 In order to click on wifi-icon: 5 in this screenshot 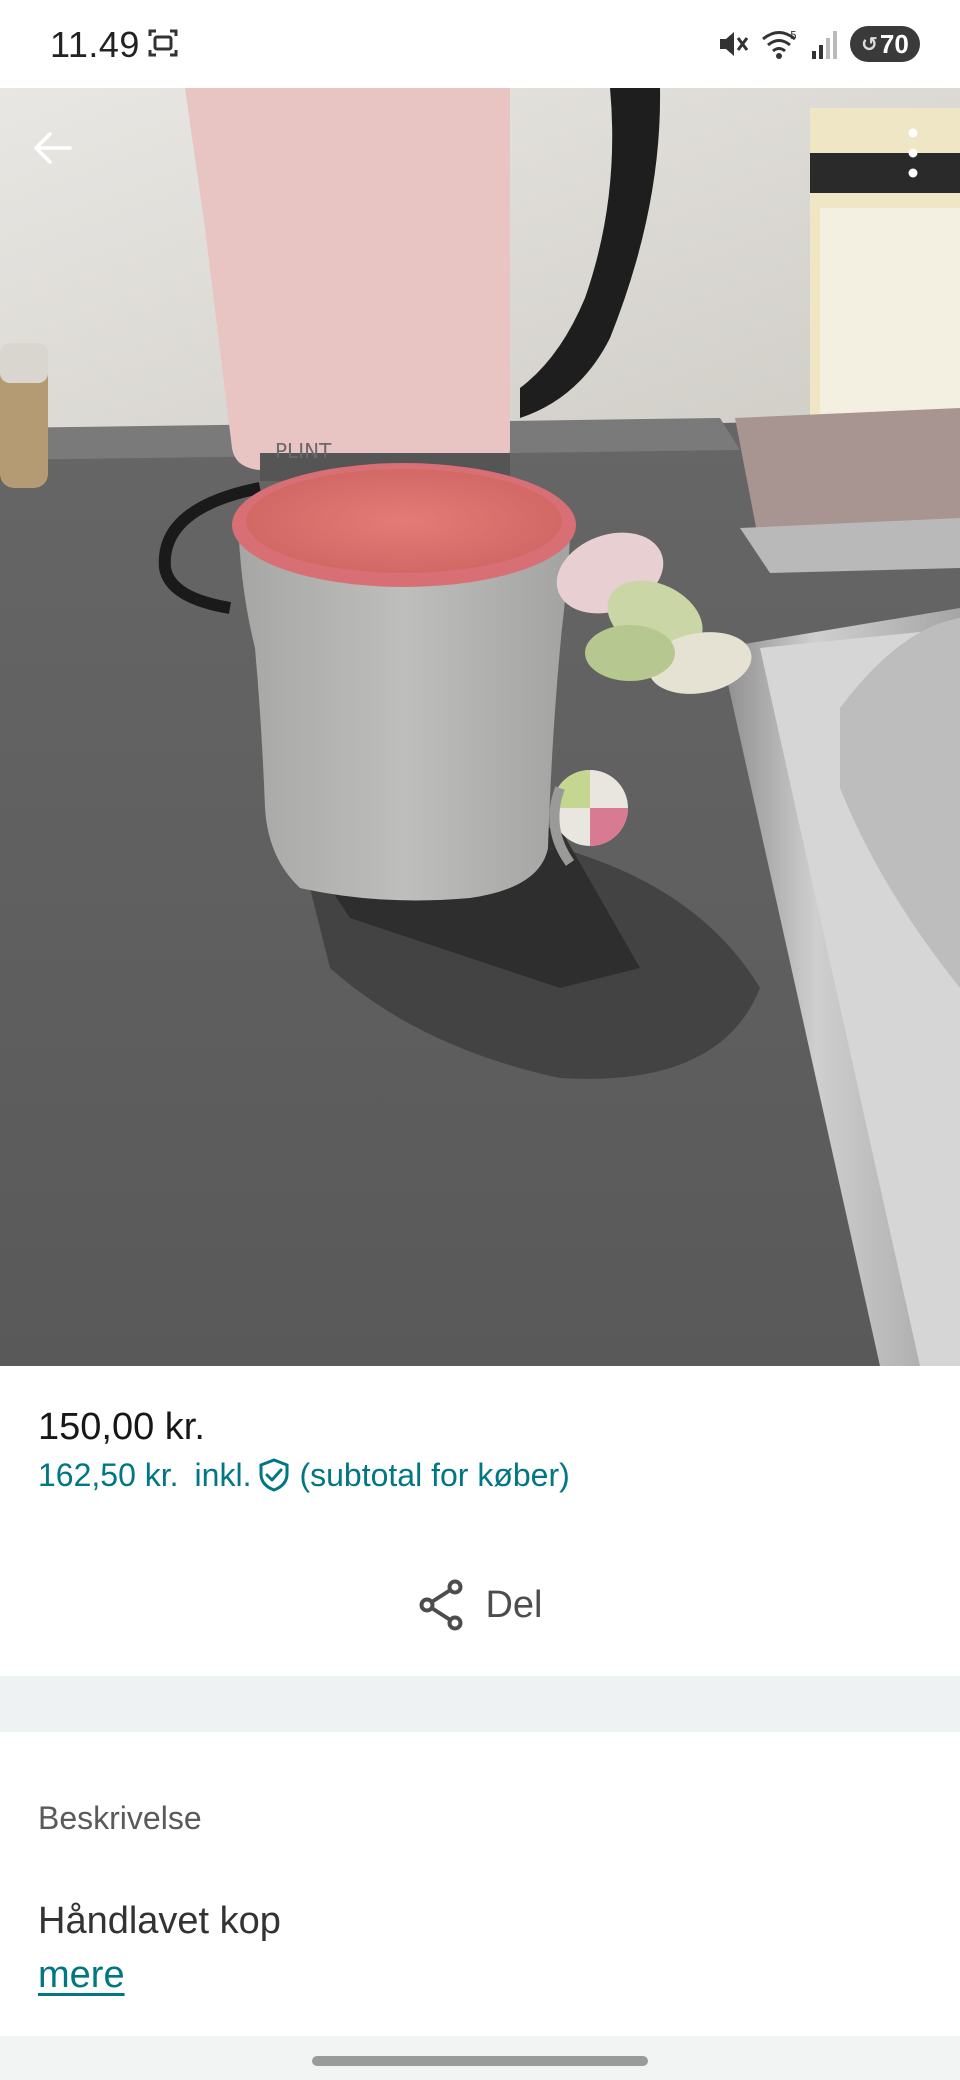, I will do `click(779, 44)`.